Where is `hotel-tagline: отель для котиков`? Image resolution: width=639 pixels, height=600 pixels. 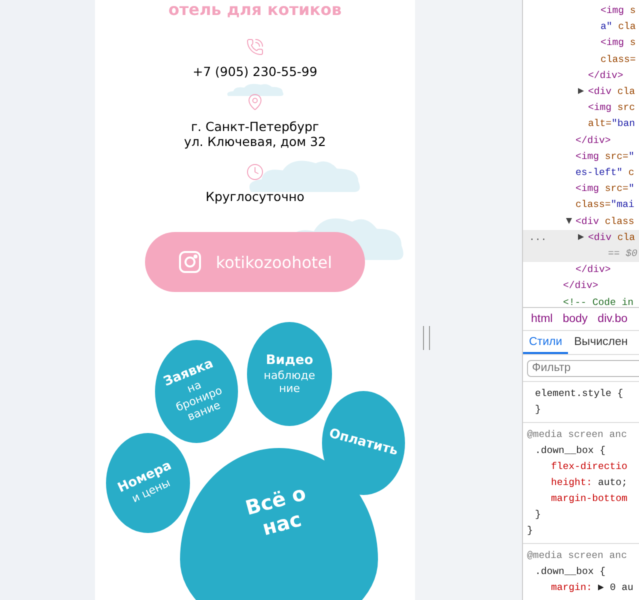
hotel-tagline: отель для котиков is located at coordinates (255, 10).